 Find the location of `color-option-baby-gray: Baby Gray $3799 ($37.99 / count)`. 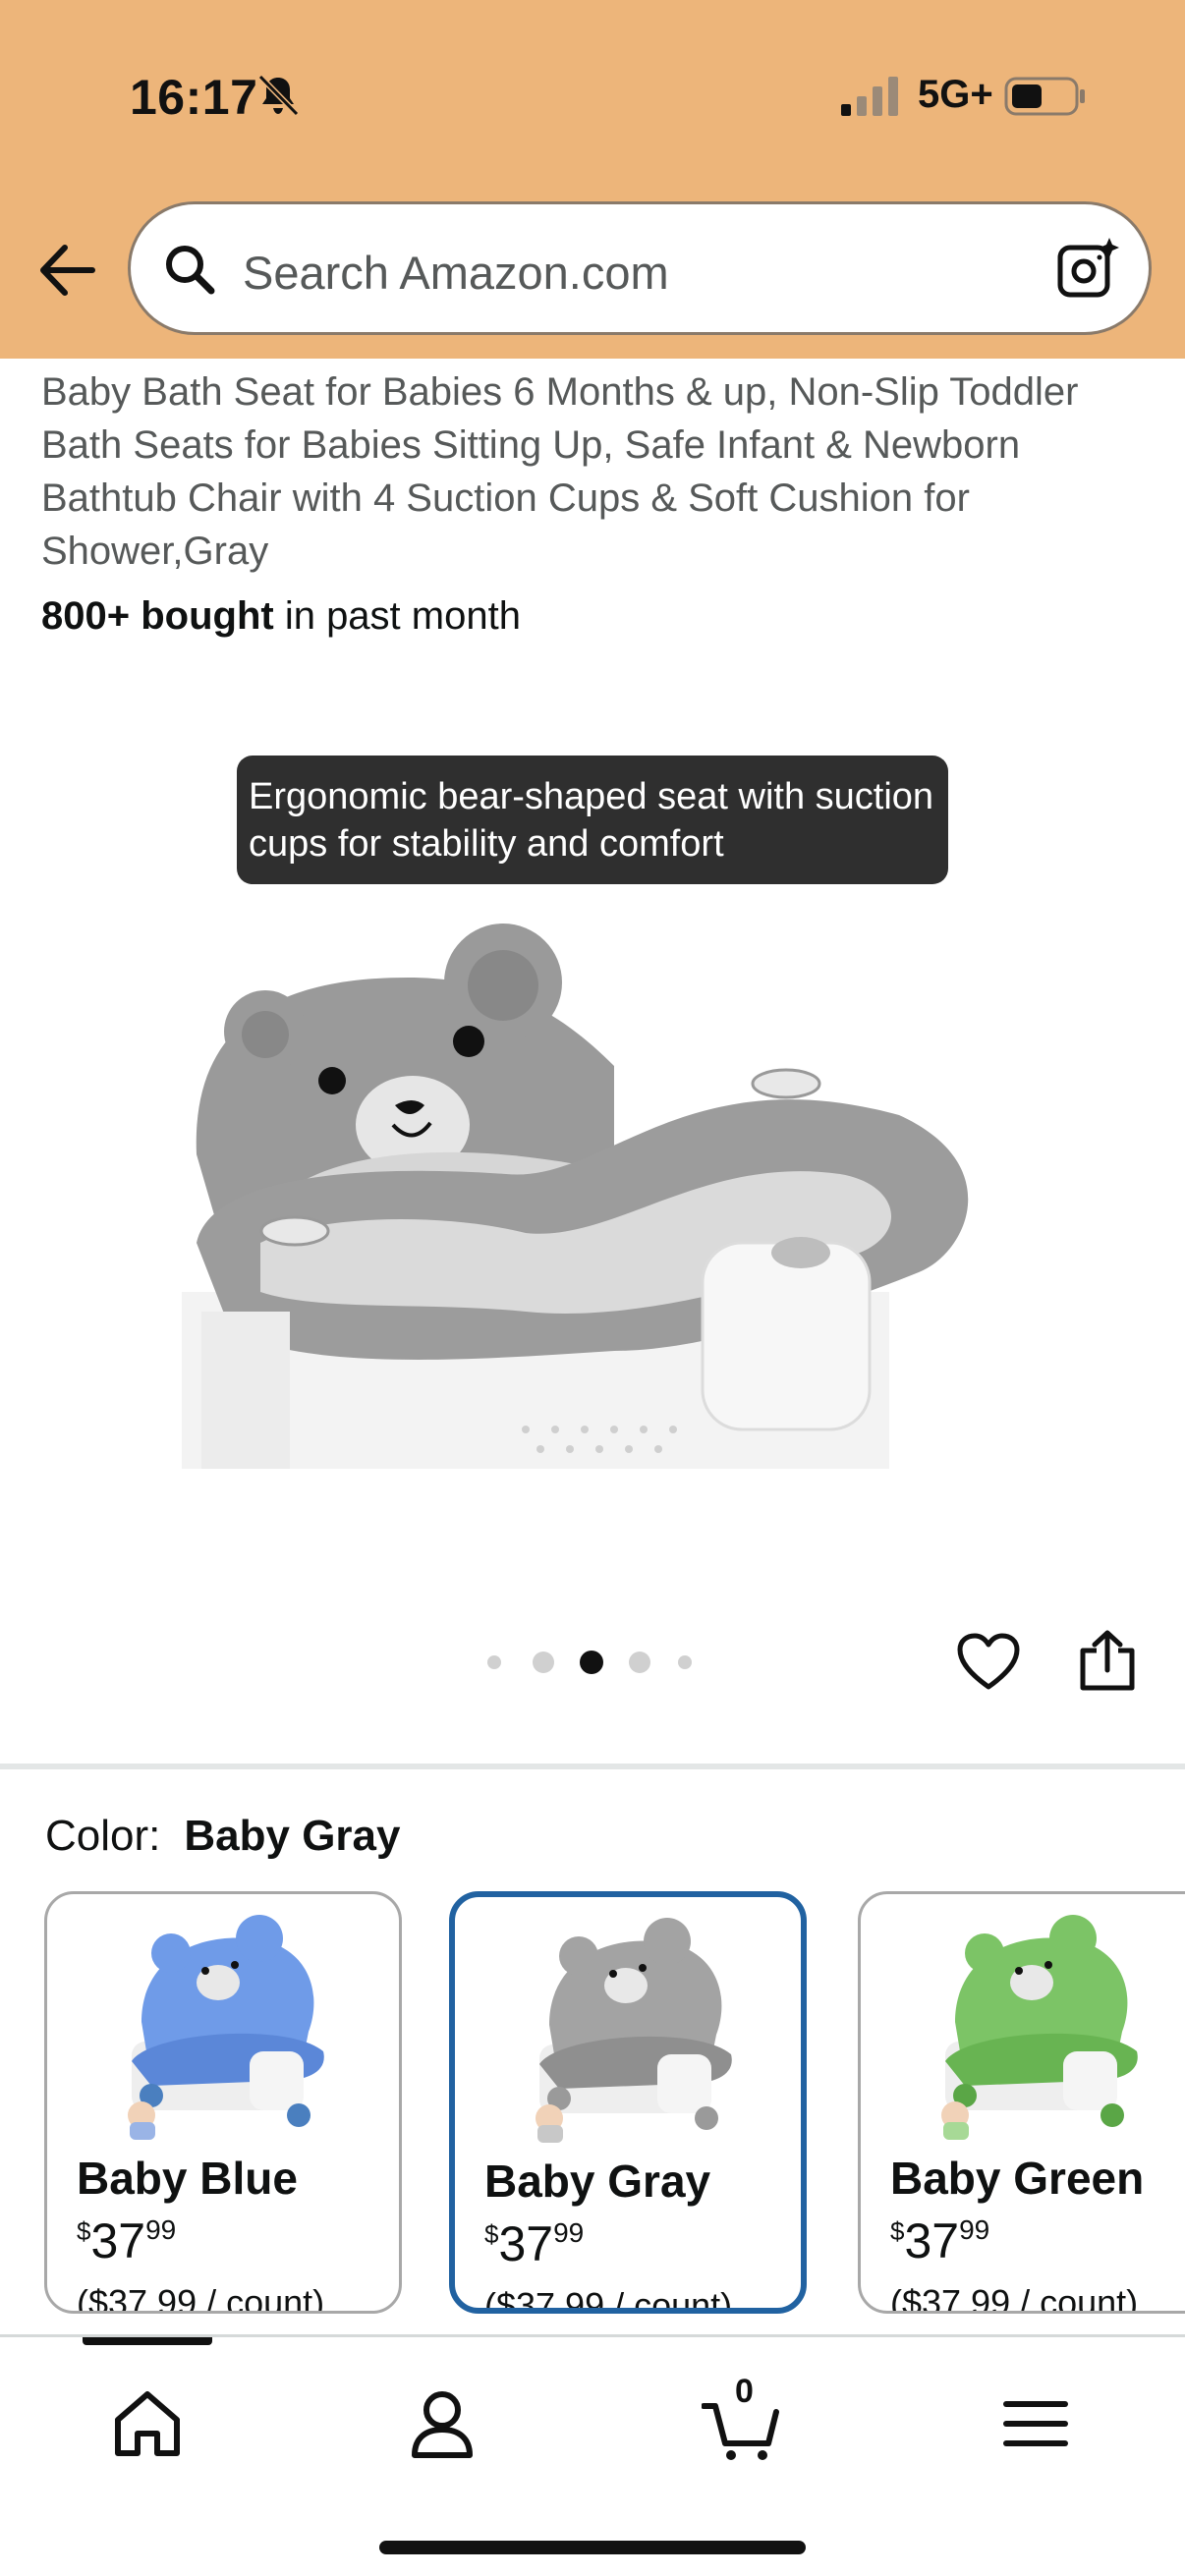

color-option-baby-gray: Baby Gray $3799 ($37.99 / count) is located at coordinates (628, 2102).